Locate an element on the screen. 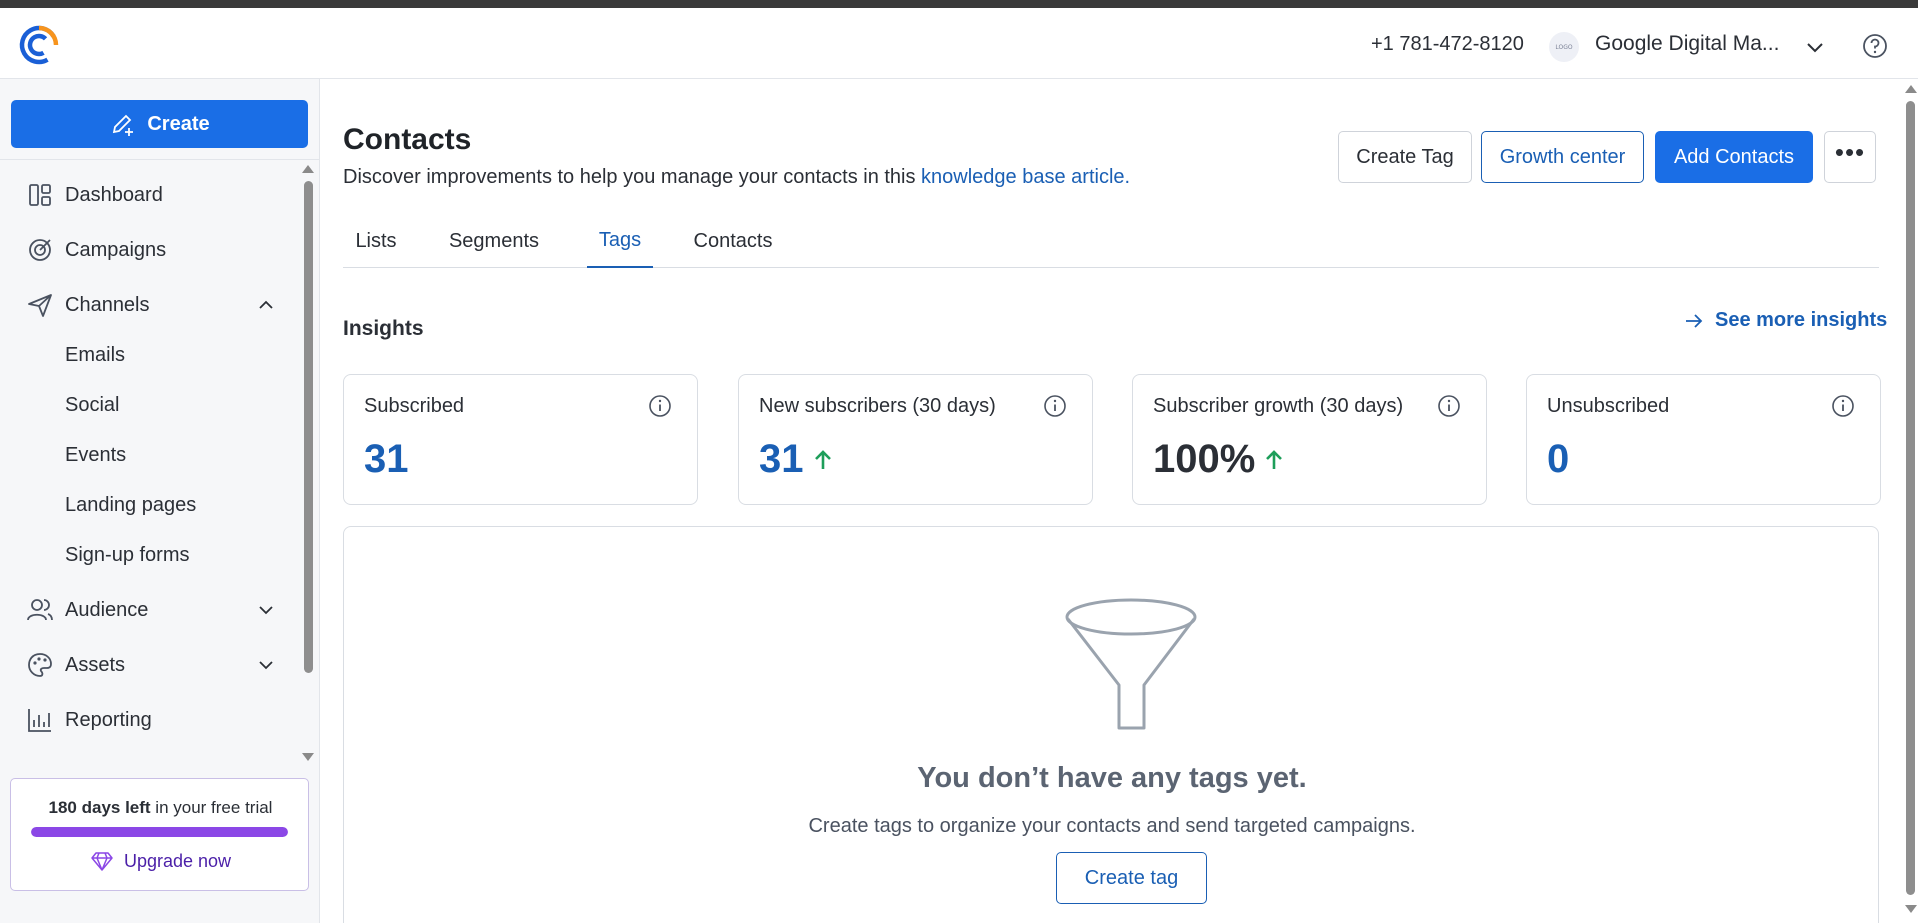 This screenshot has height=923, width=1918. card-value-text: 0 is located at coordinates (1558, 459).